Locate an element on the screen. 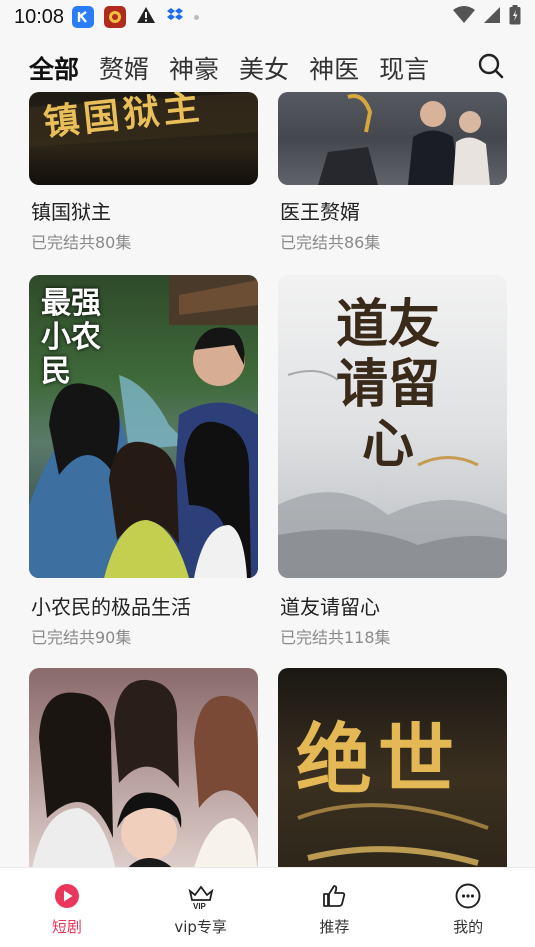 This screenshot has width=535, height=947. drama-episodes: 已完结共80集 is located at coordinates (81, 242).